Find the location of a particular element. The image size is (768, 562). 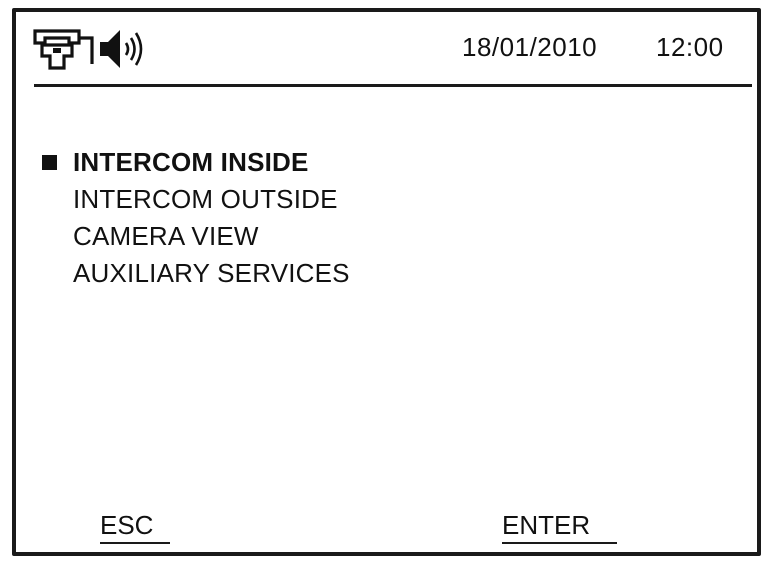

menu-item-label: INTERCOM OUTSIDE is located at coordinates (205, 199).